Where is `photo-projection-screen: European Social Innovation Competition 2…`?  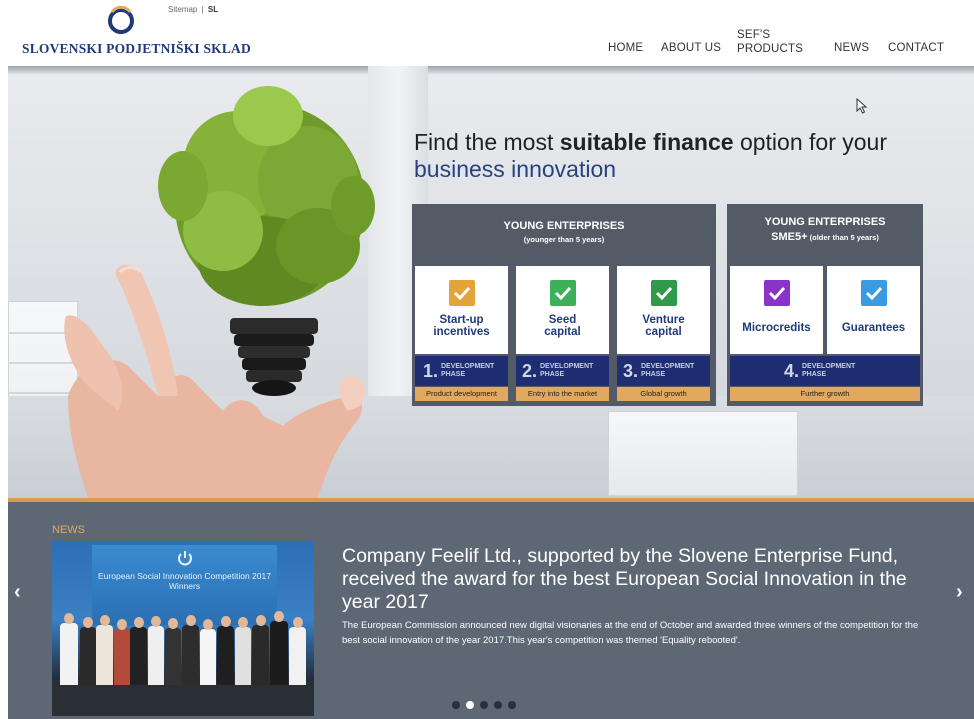
photo-projection-screen: European Social Innovation Competition 2… is located at coordinates (184, 585).